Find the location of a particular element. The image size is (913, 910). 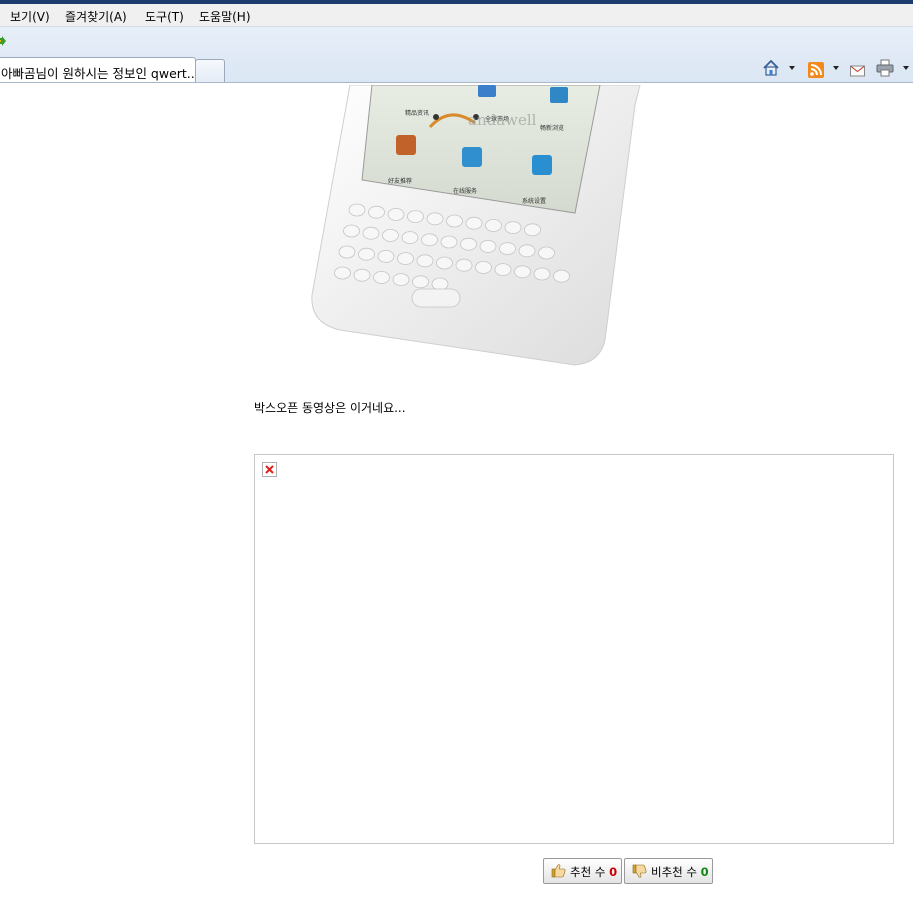

go-arrow-icon is located at coordinates (3, 41).